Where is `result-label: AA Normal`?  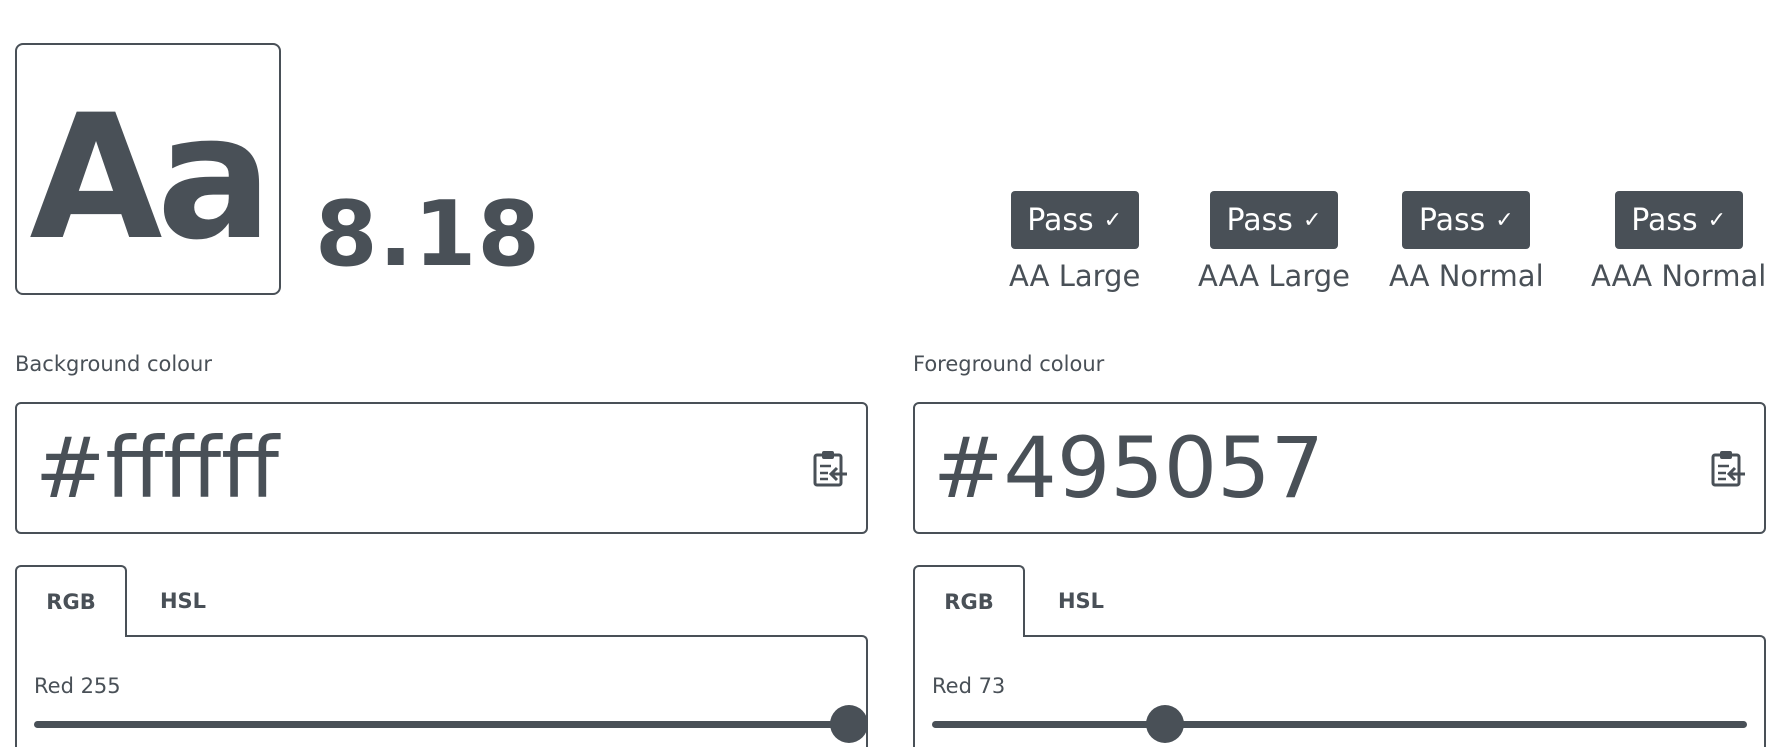 result-label: AA Normal is located at coordinates (1466, 276).